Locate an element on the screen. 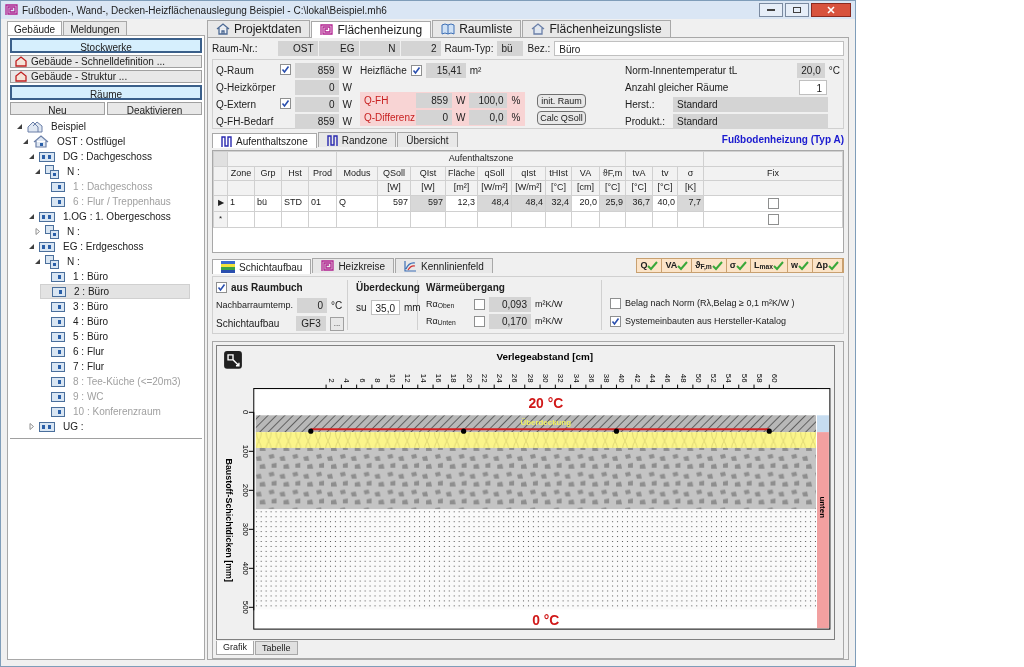  unit-header: [W/m²] is located at coordinates (494, 187).